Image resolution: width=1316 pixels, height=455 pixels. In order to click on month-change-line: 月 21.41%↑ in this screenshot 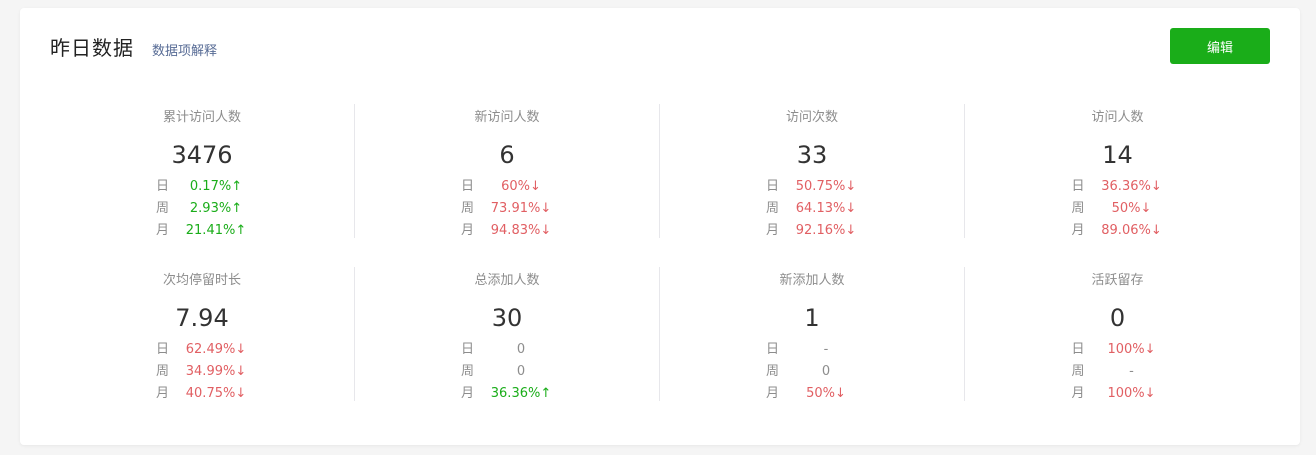, I will do `click(202, 231)`.